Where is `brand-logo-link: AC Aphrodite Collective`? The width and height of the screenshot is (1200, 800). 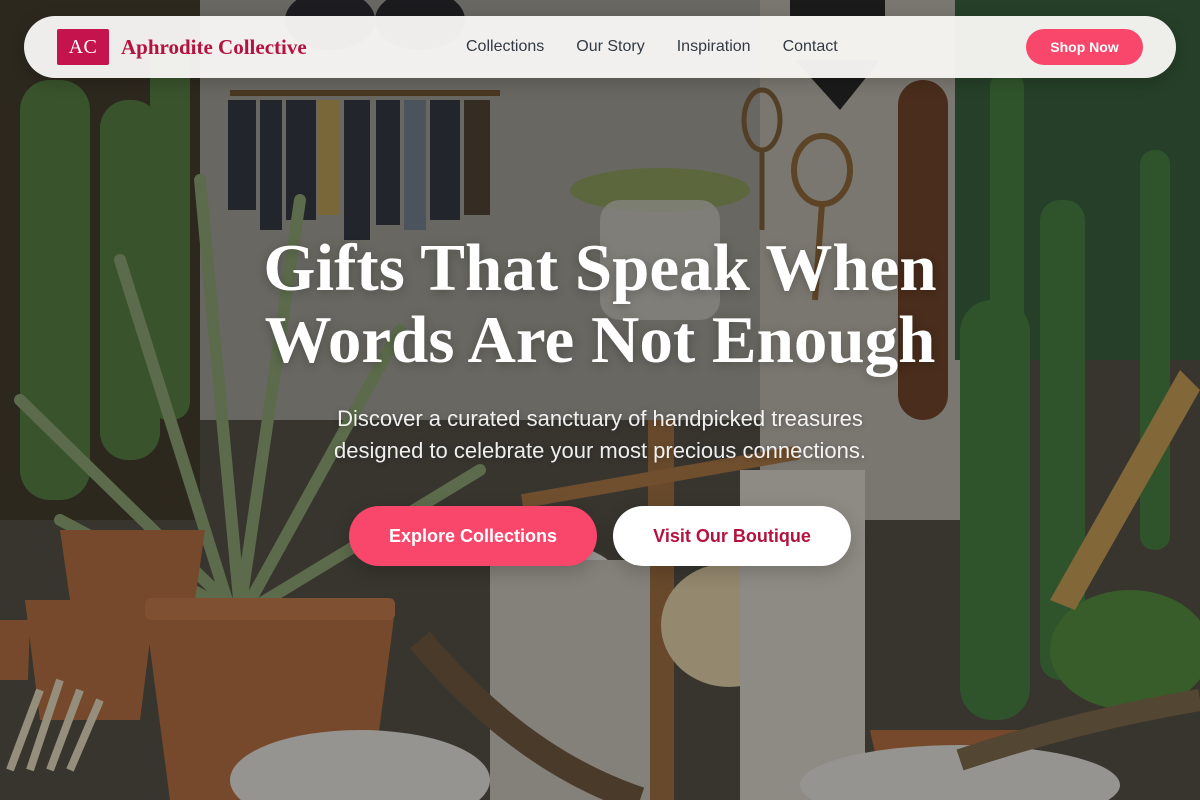 brand-logo-link: AC Aphrodite Collective is located at coordinates (182, 47).